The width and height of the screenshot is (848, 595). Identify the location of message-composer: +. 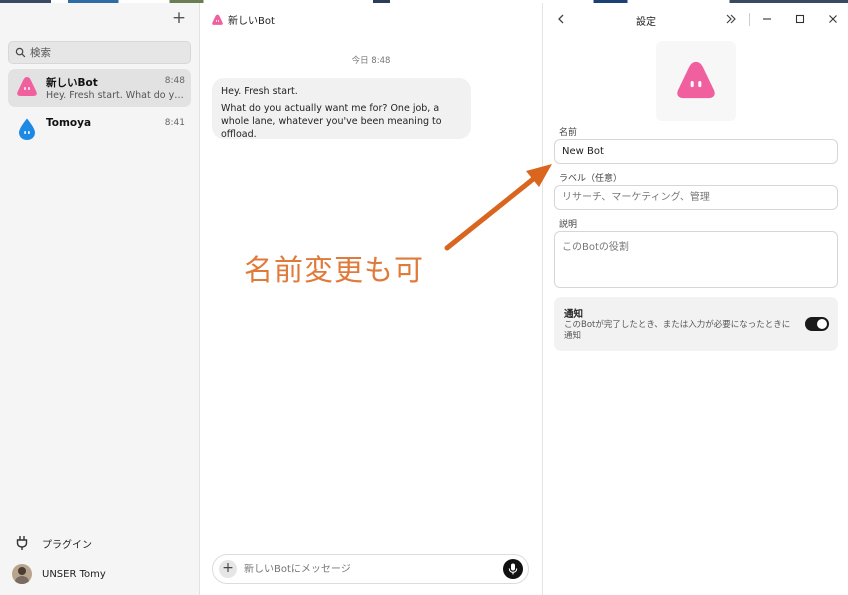
(370, 569).